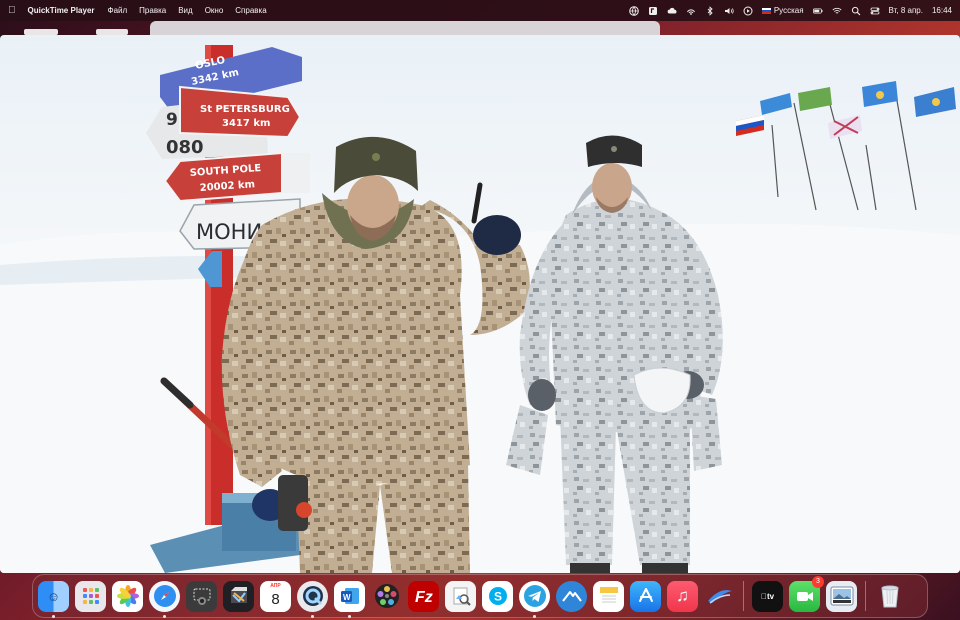 The image size is (960, 620). I want to click on search-icon, so click(856, 11).